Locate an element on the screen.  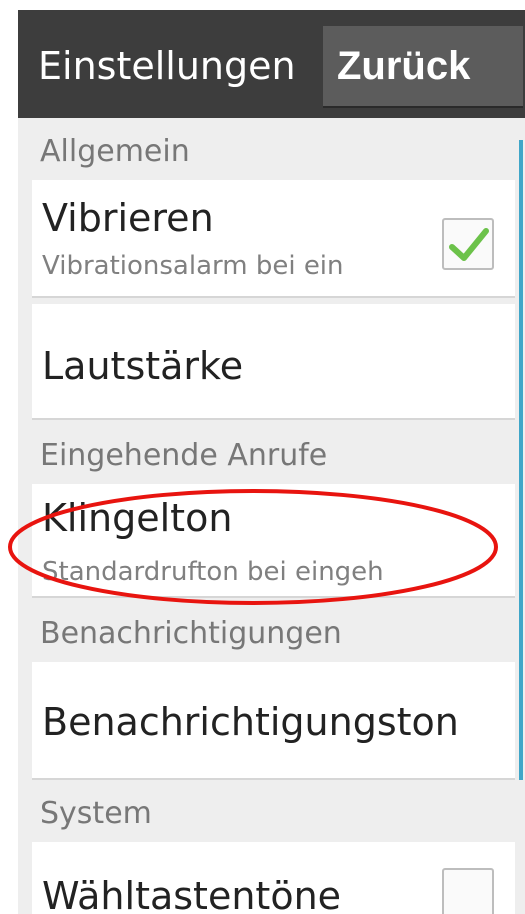
vibrate-subtitle: Vibrationsalarm bei ein is located at coordinates (193, 266).